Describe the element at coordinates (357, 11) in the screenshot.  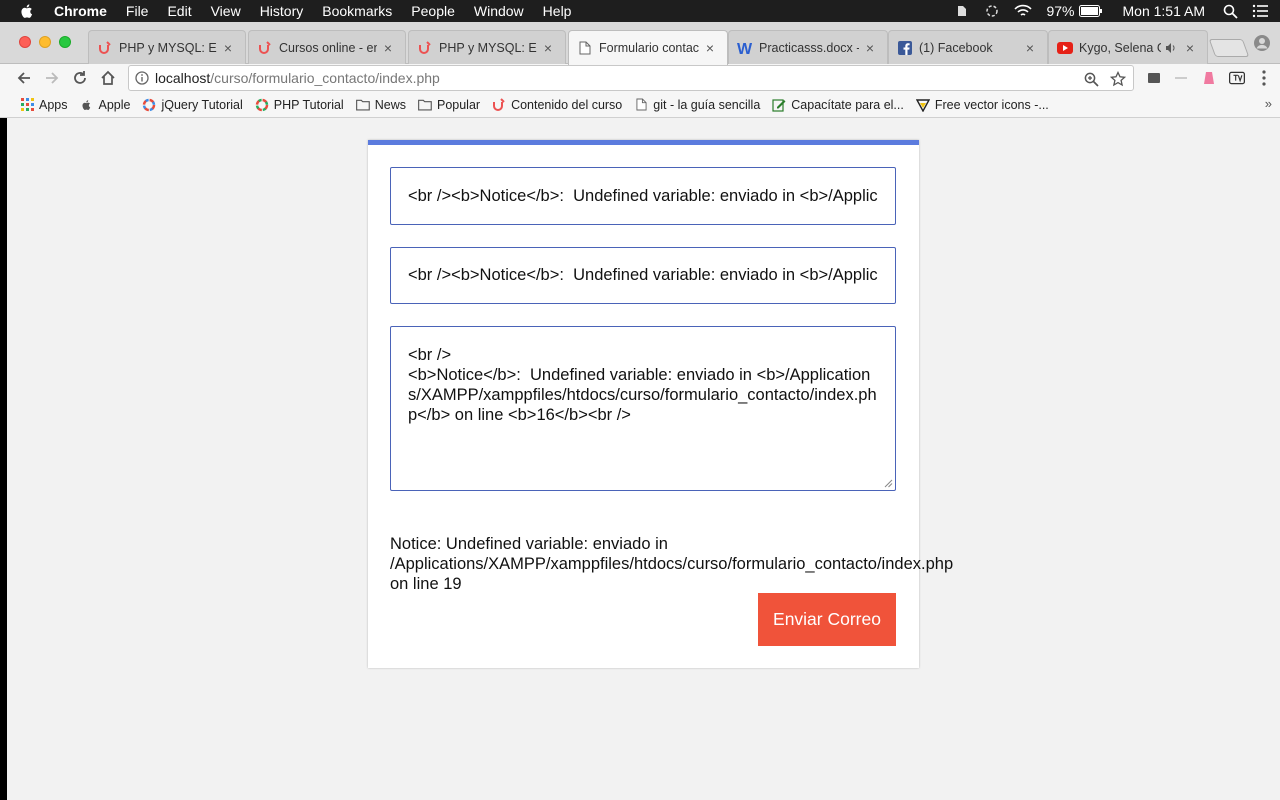
I see `menu-bookmarks: Bookmarks` at that location.